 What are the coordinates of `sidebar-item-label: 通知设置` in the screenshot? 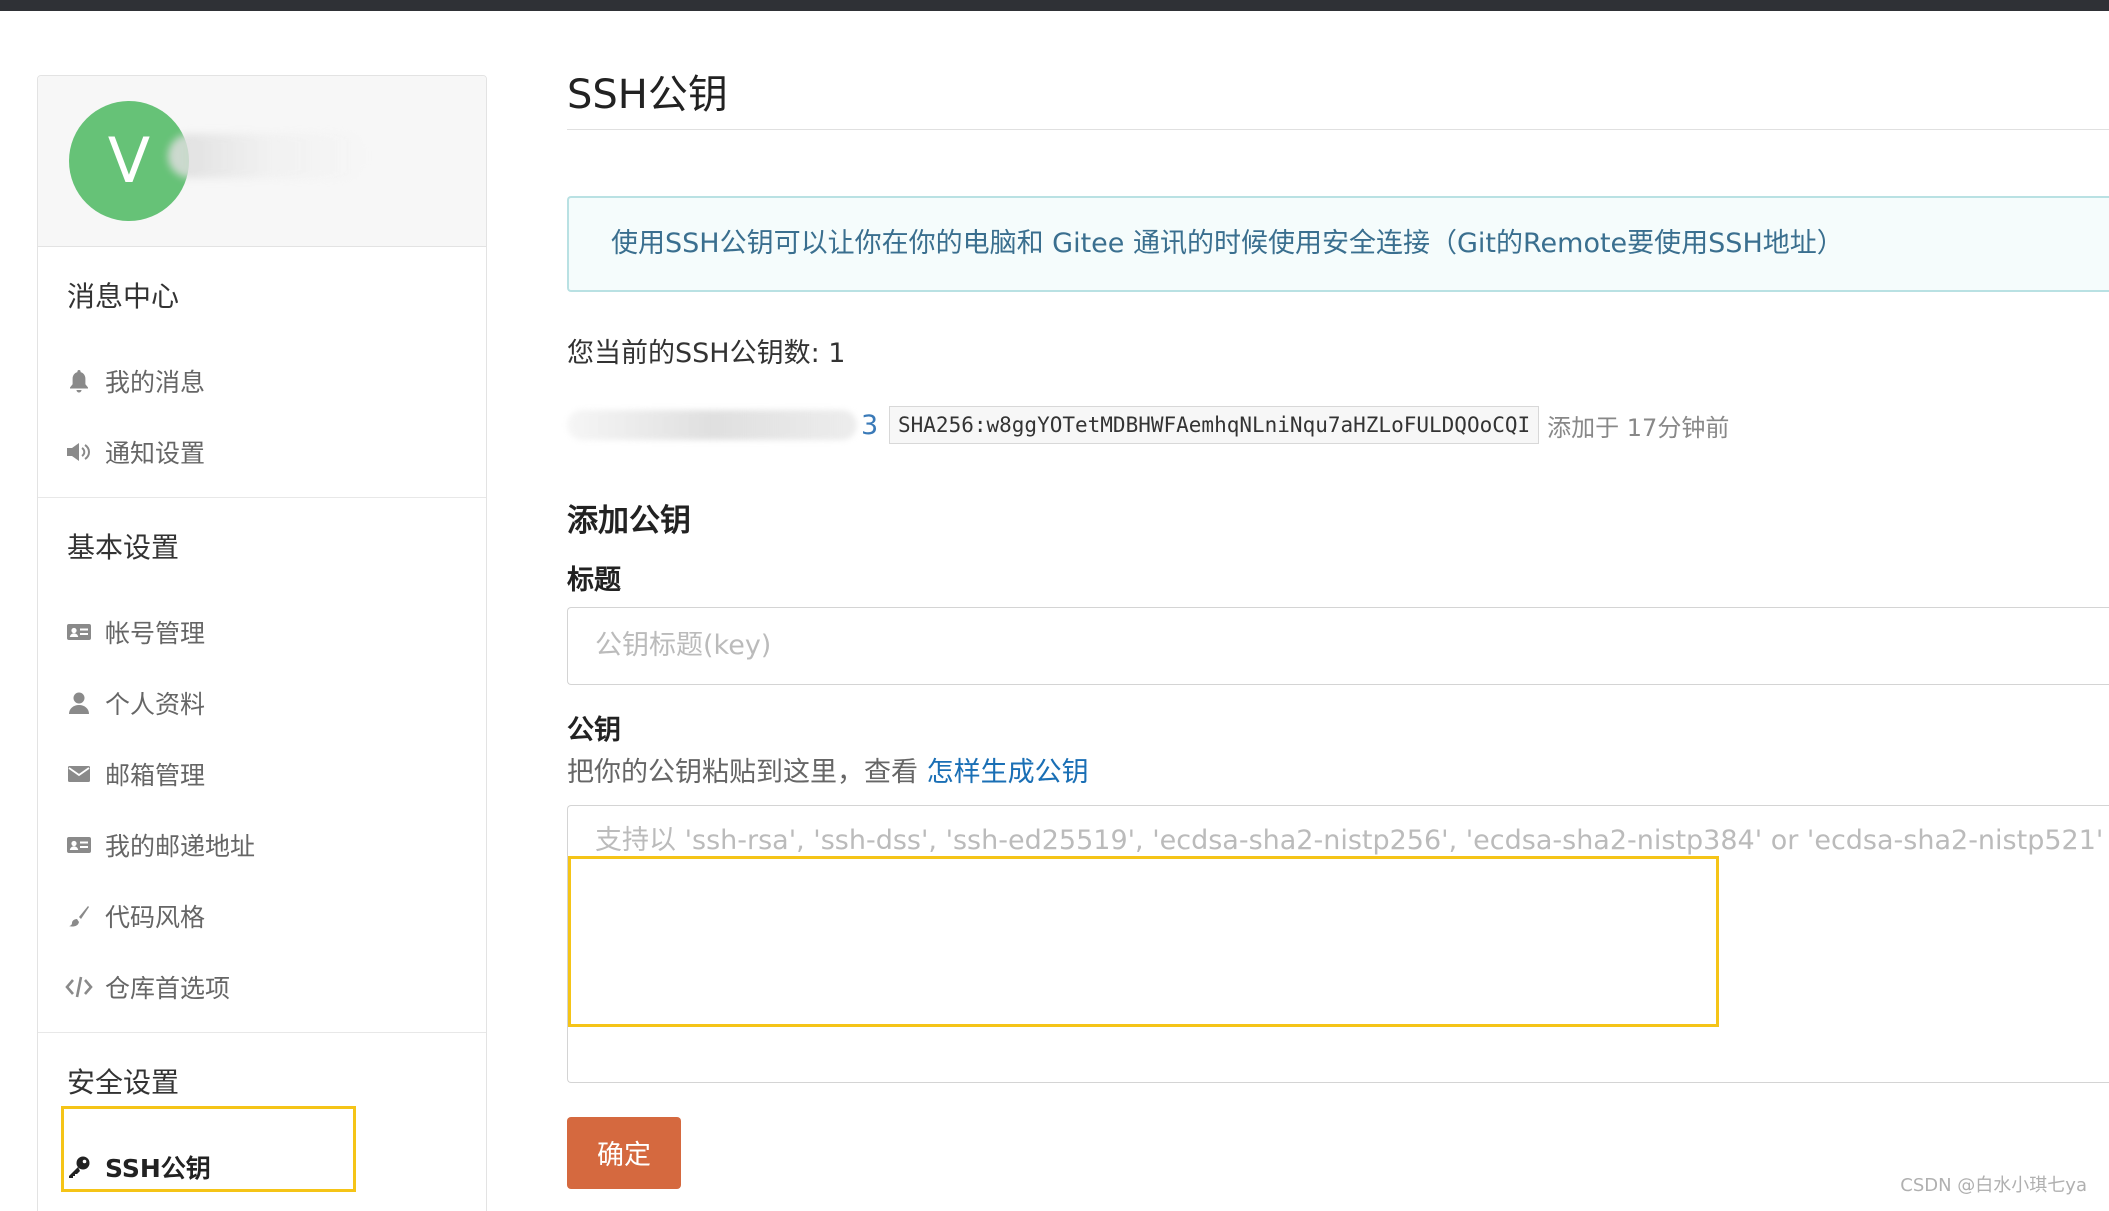 It's located at (155, 453).